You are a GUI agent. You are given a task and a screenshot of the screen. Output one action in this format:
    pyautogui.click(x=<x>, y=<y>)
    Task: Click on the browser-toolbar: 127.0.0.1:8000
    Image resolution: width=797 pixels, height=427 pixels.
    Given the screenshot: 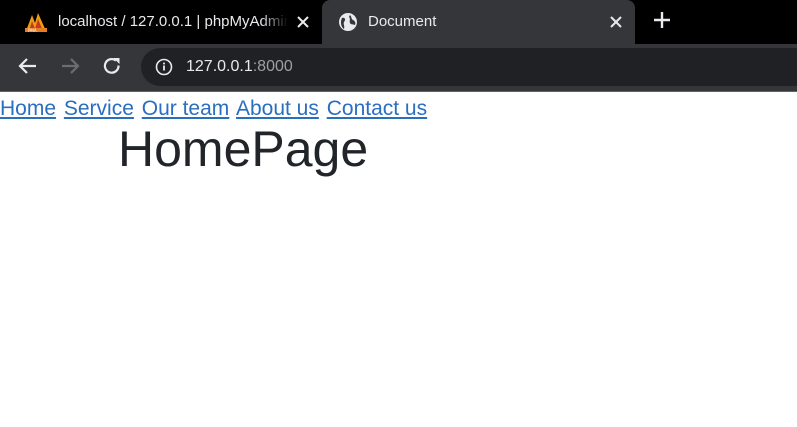 What is the action you would take?
    pyautogui.click(x=398, y=67)
    